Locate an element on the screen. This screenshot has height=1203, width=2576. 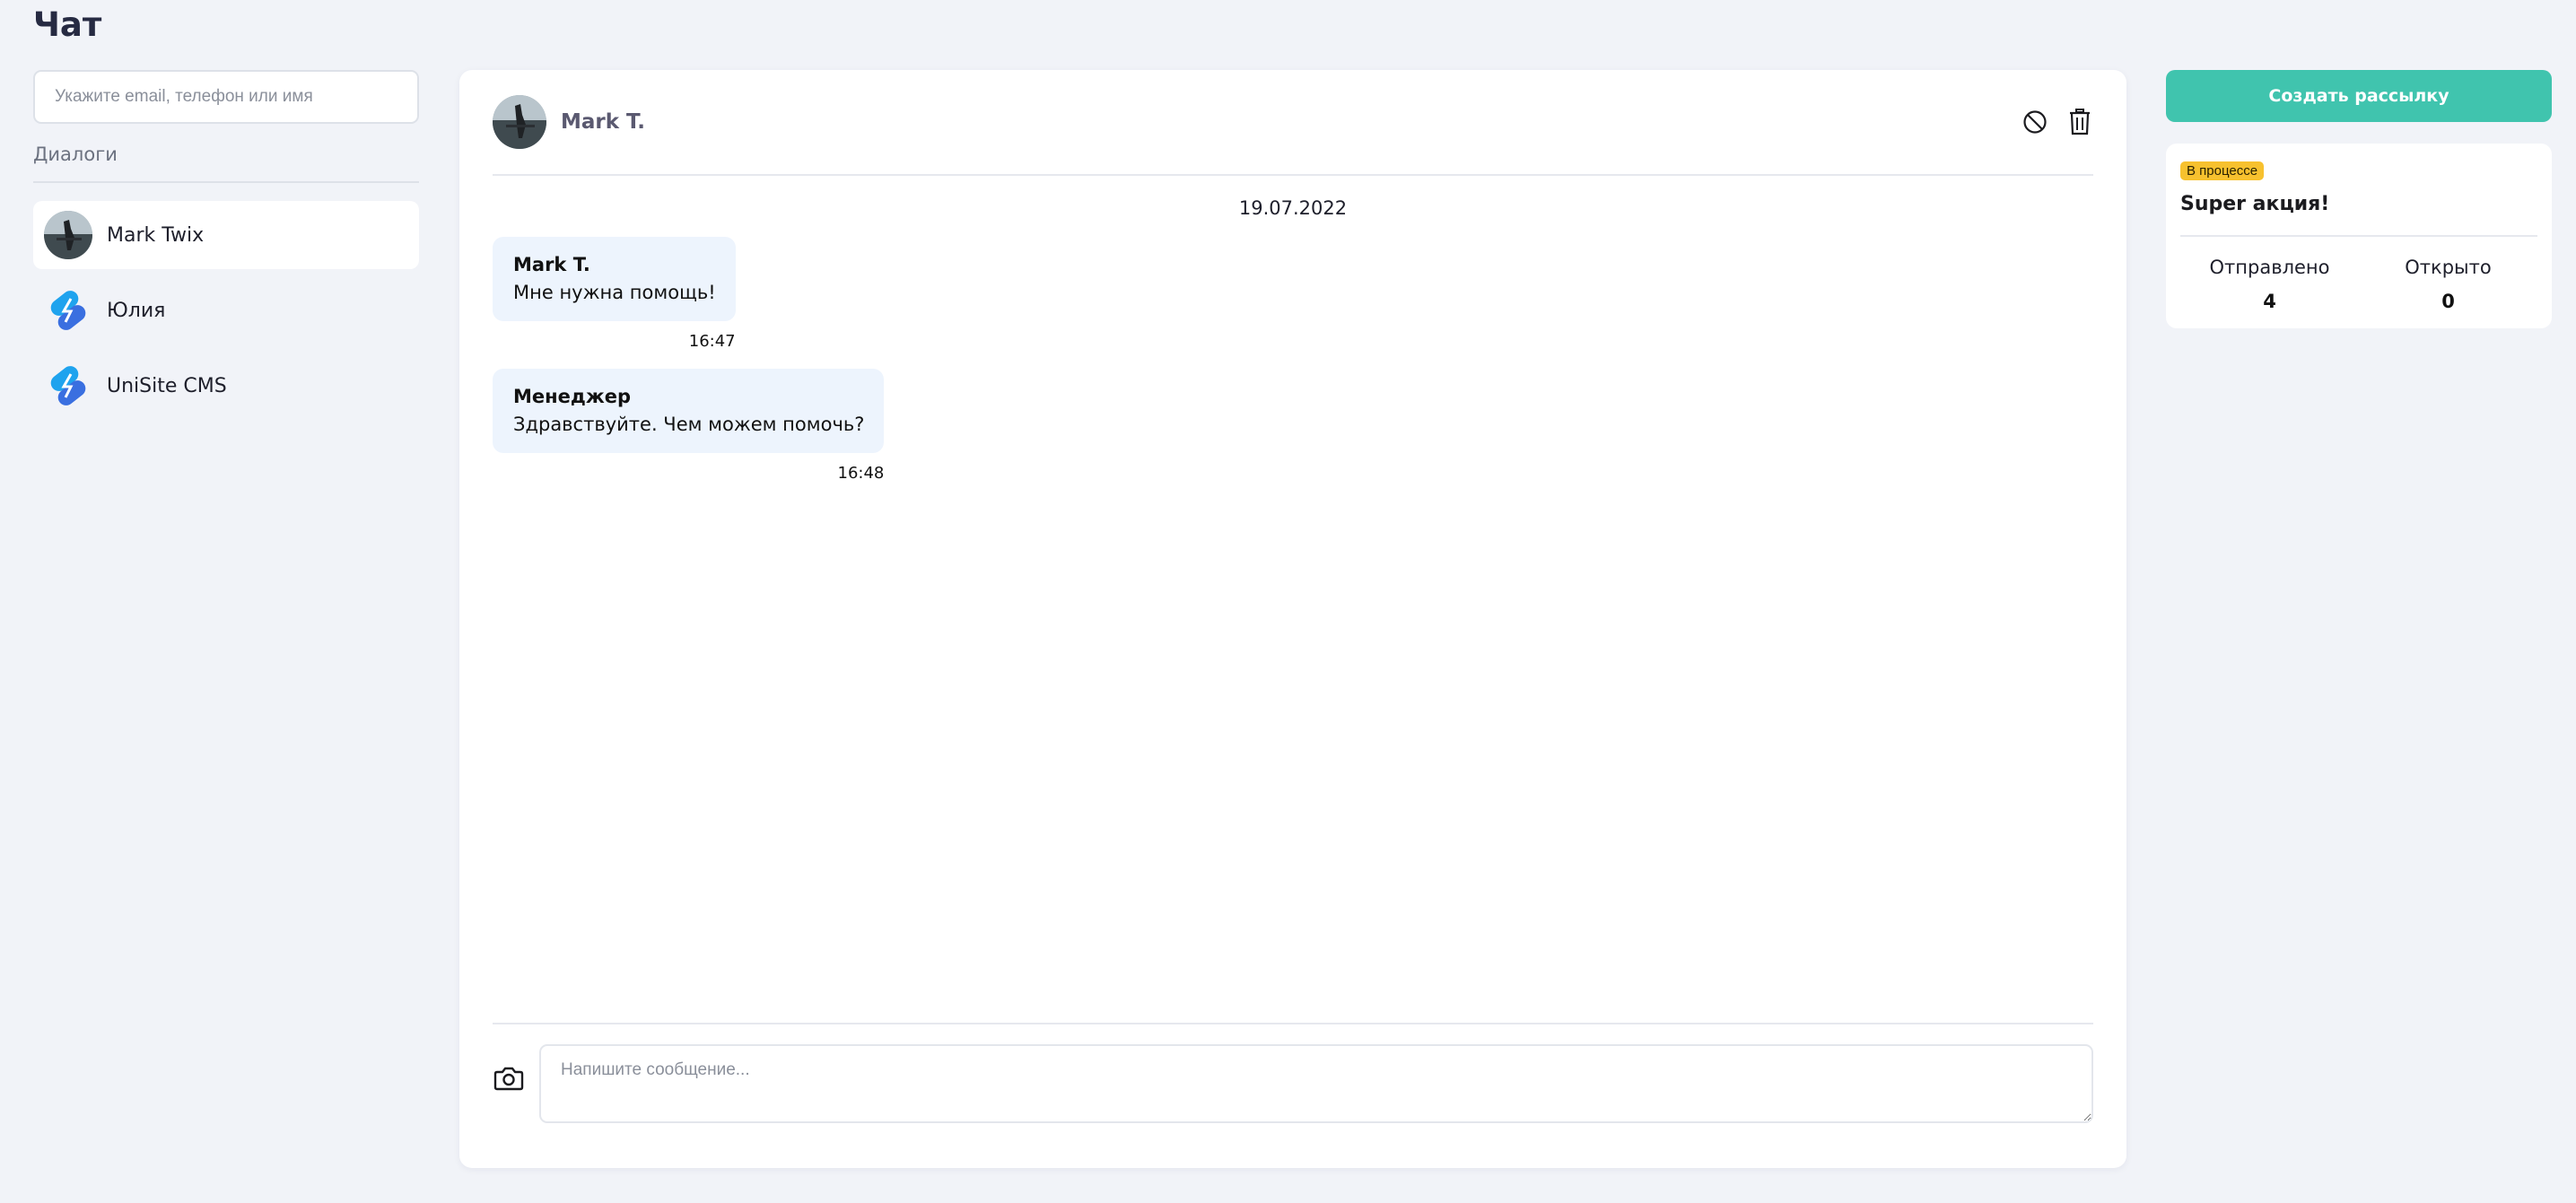
search-input is located at coordinates (226, 97).